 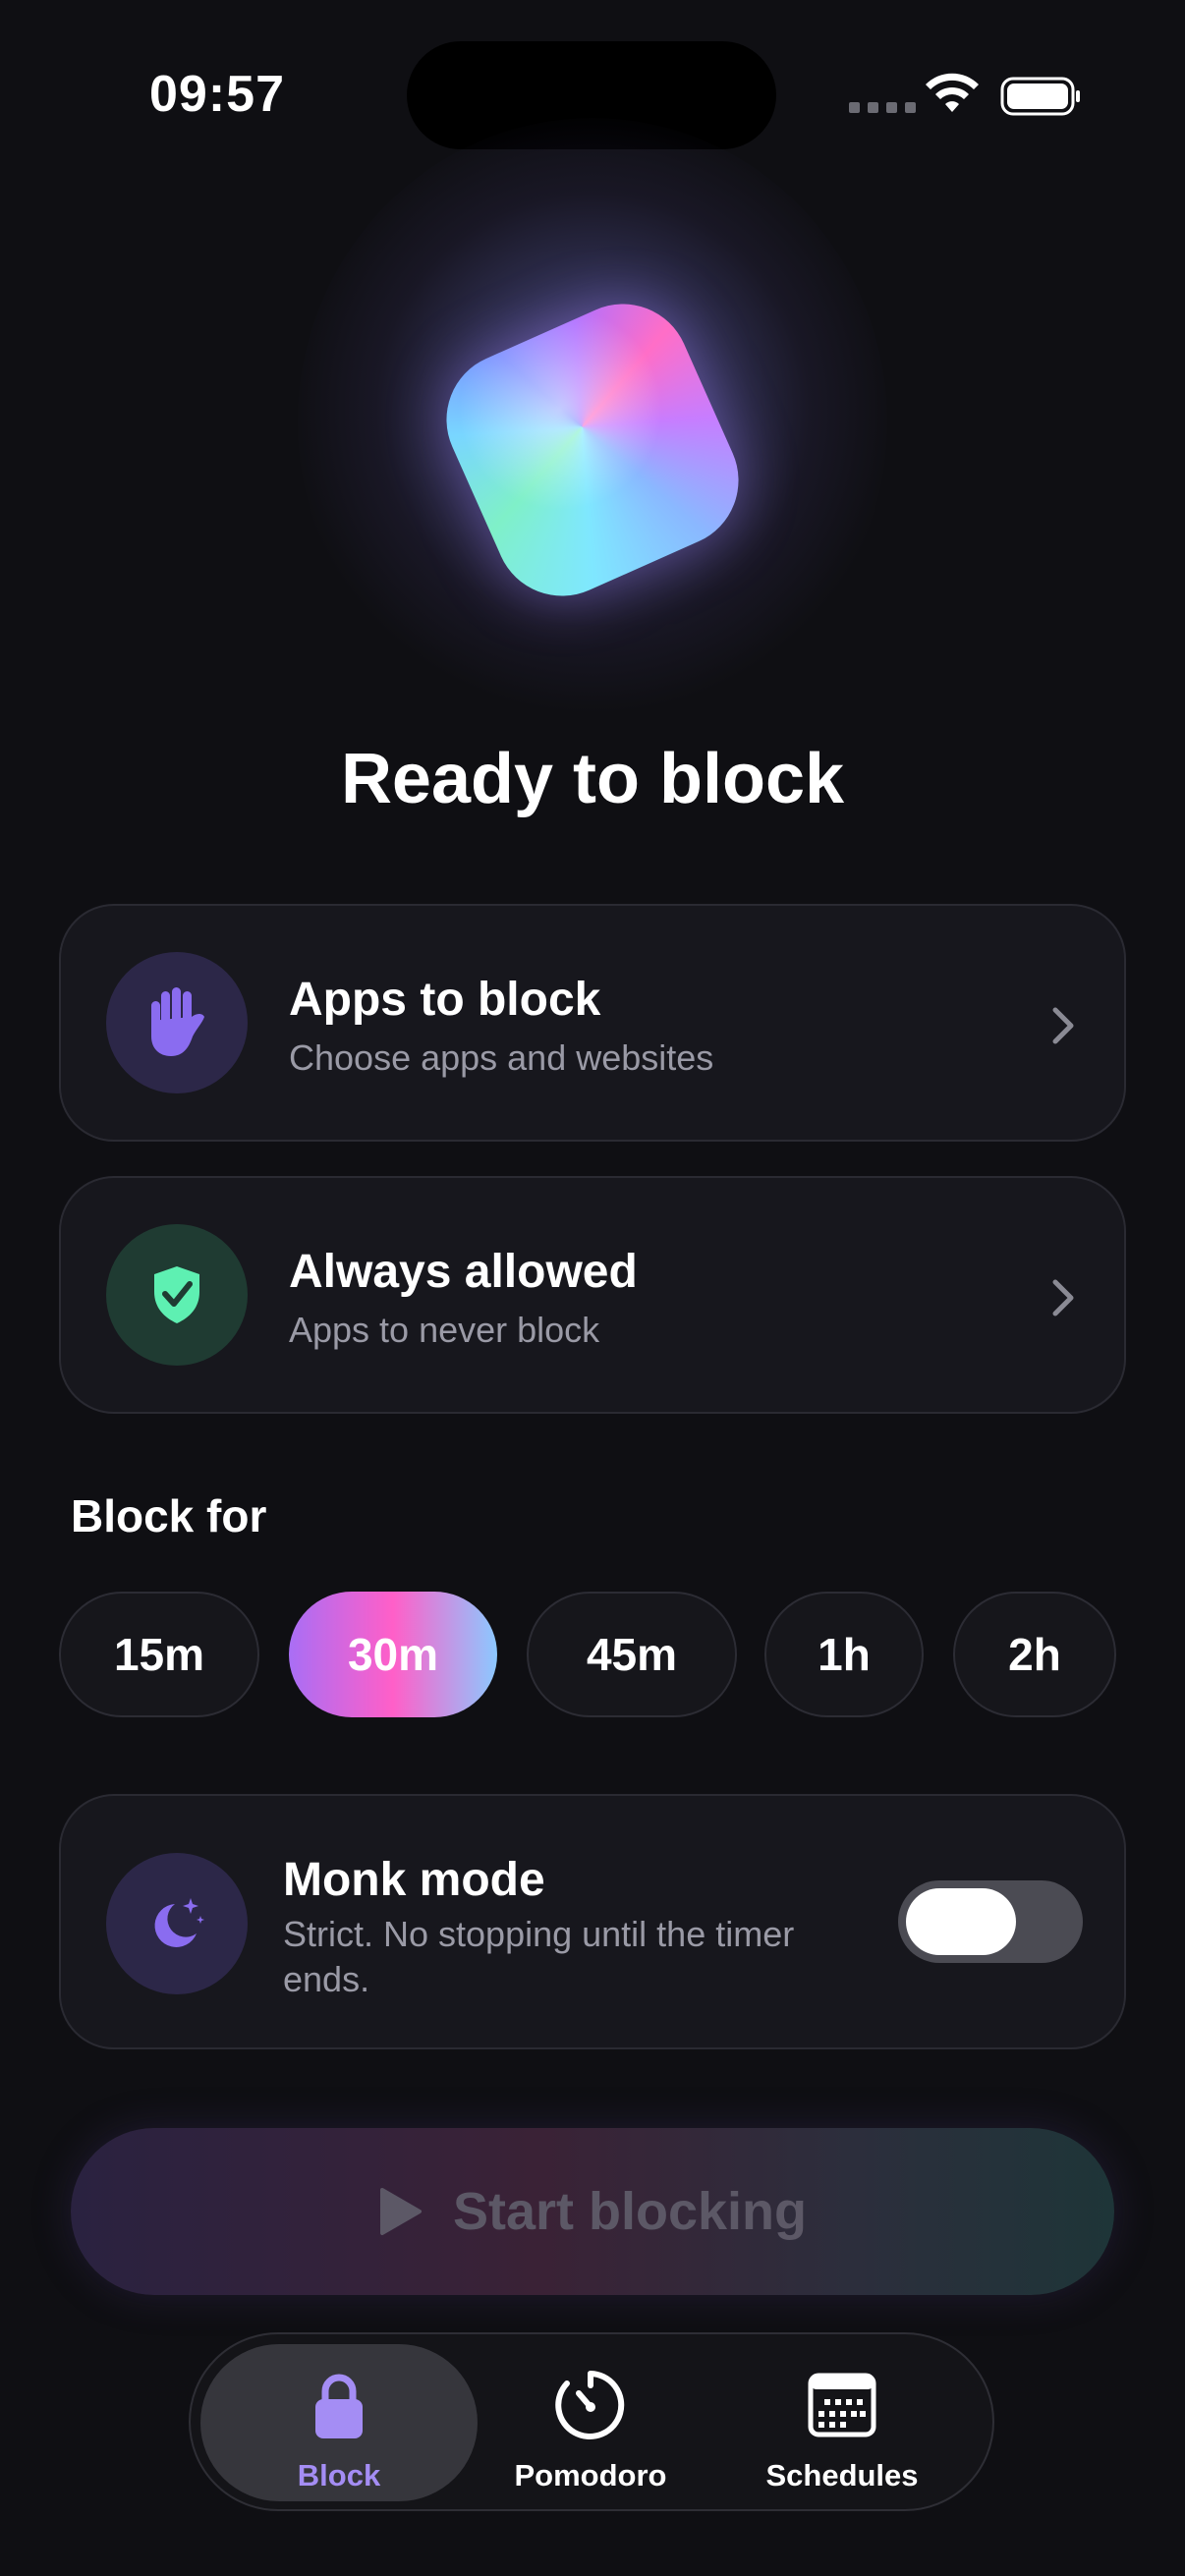 What do you see at coordinates (464, 1272) in the screenshot?
I see `always-allowed-title: Always allowed` at bounding box center [464, 1272].